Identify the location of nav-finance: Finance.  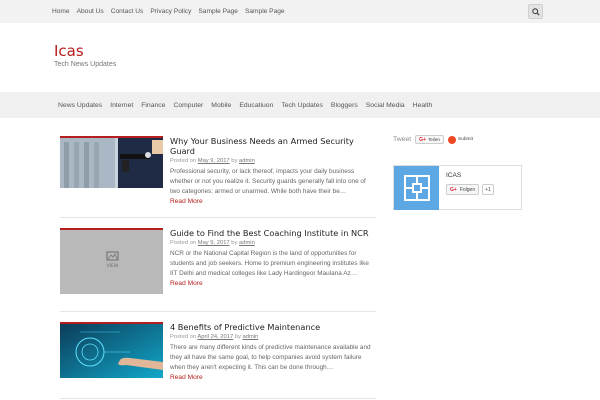
(153, 105).